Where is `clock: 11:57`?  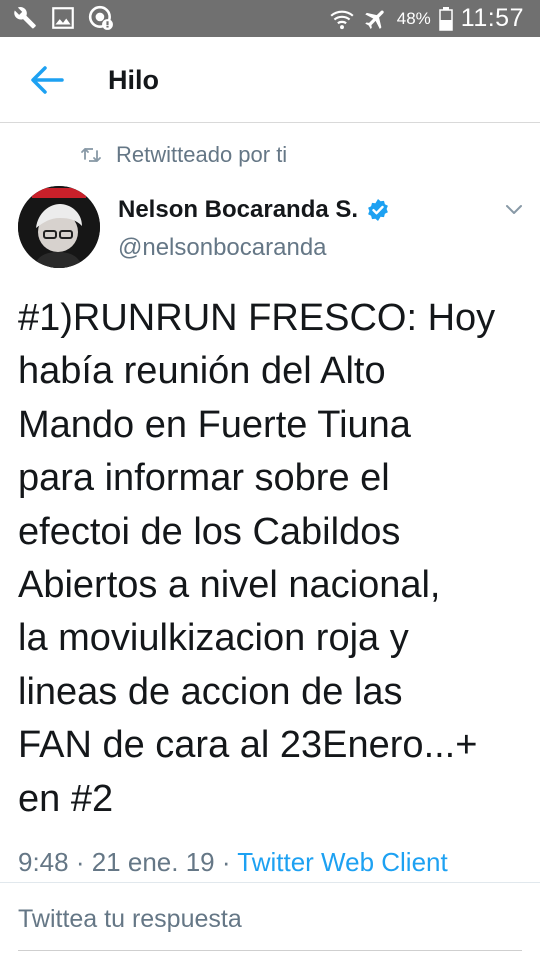
clock: 11:57 is located at coordinates (492, 18).